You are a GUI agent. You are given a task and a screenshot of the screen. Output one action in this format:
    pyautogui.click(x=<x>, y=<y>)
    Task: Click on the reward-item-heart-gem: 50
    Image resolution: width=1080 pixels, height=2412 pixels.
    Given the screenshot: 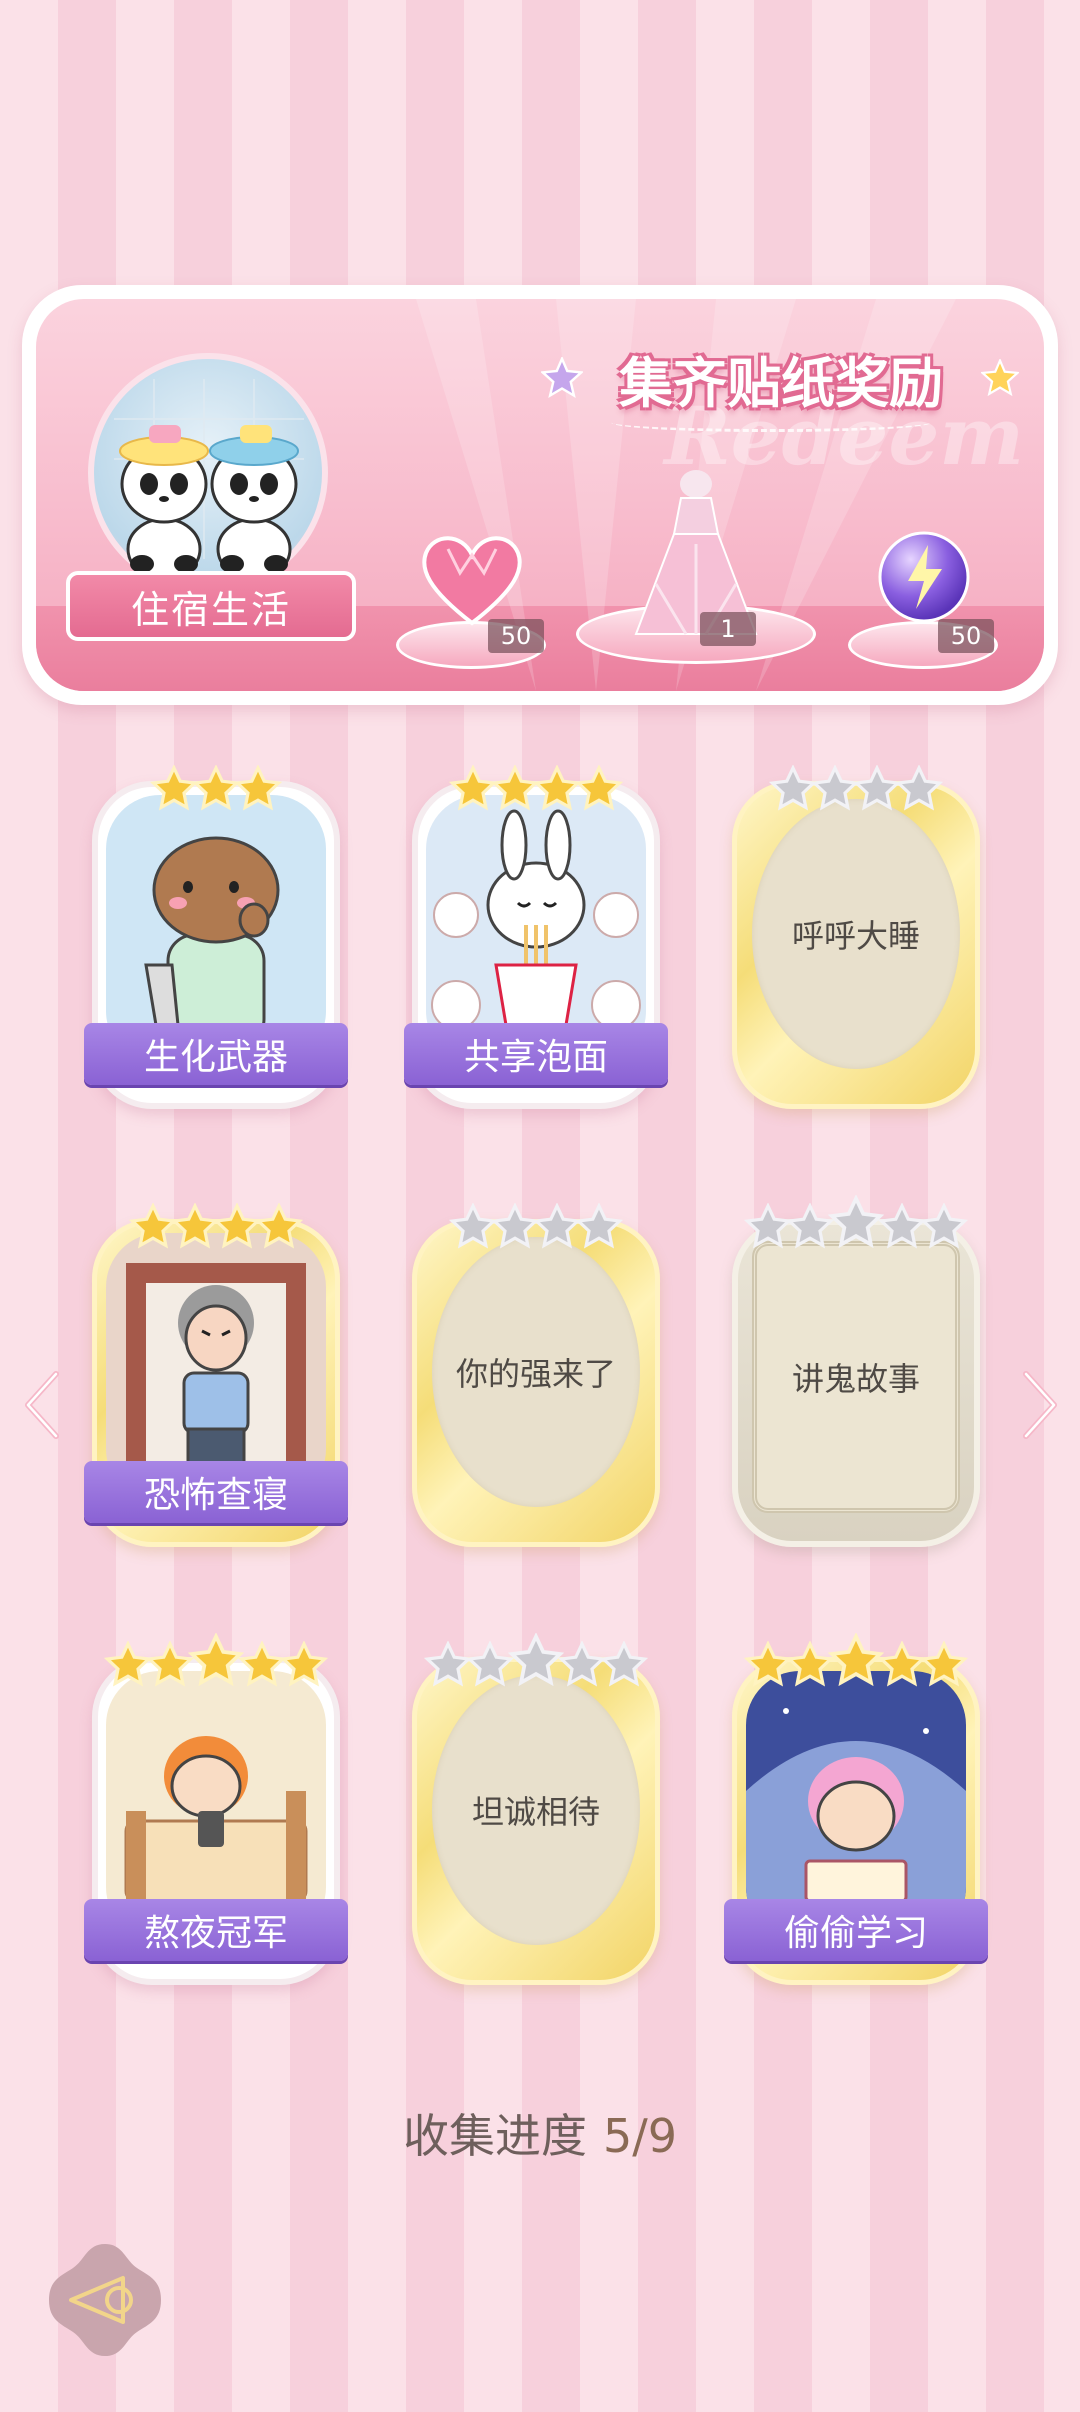 What is the action you would take?
    pyautogui.click(x=471, y=599)
    